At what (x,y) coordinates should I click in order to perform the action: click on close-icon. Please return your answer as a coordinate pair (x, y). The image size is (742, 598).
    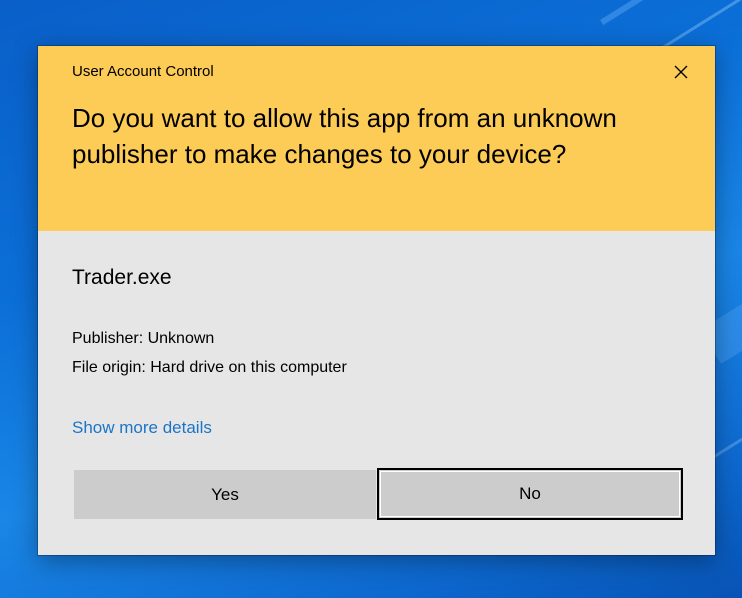
    Looking at the image, I should click on (681, 72).